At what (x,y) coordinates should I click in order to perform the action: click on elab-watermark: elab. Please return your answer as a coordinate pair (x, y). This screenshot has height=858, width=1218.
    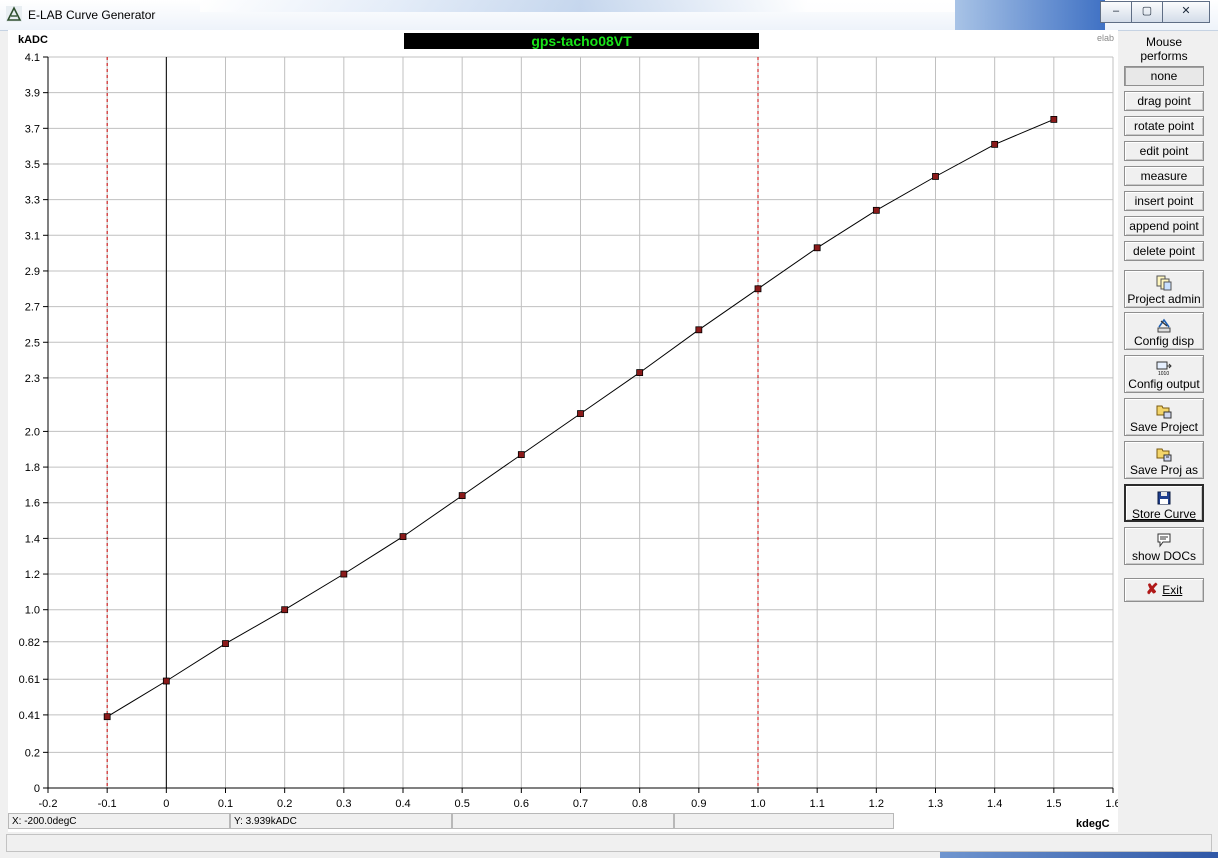
    Looking at the image, I should click on (1106, 38).